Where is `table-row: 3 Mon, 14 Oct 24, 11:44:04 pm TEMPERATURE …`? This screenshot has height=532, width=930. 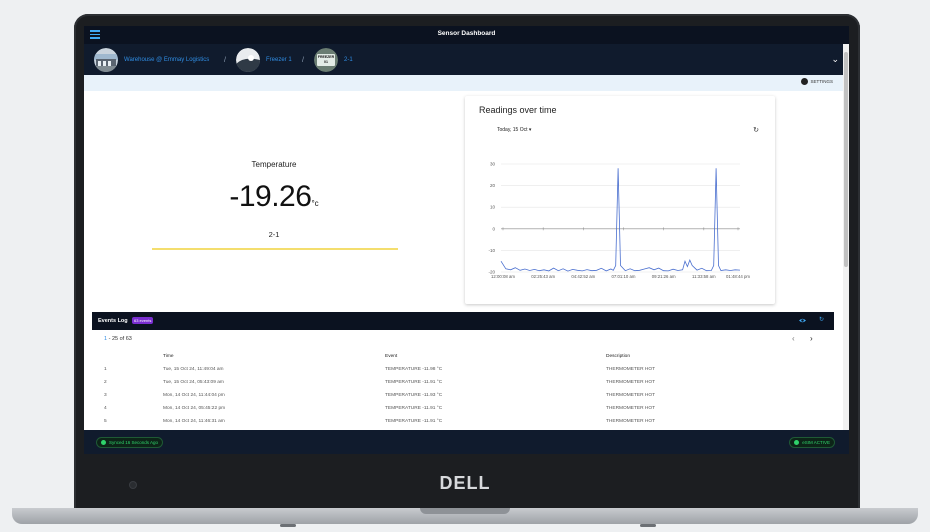 table-row: 3 Mon, 14 Oct 24, 11:44:04 pm TEMPERATURE … is located at coordinates (463, 396).